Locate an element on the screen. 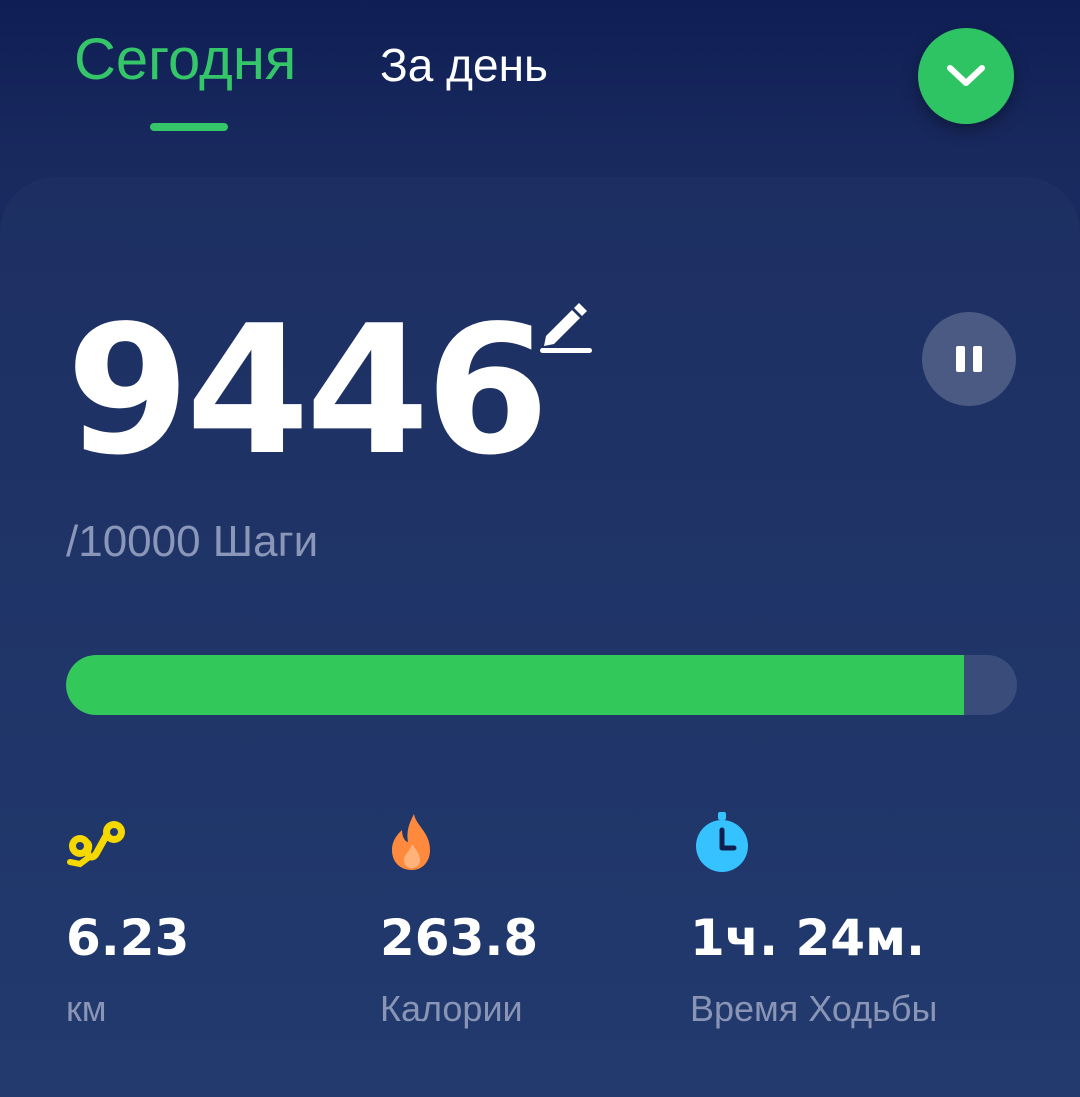 This screenshot has height=1097, width=1080. route-icon is located at coordinates (96, 844).